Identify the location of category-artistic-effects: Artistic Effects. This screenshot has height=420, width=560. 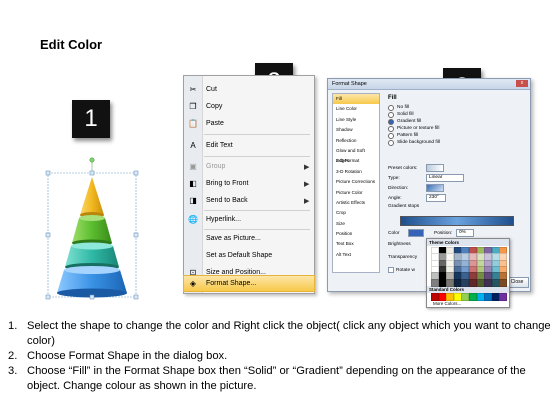
(356, 203).